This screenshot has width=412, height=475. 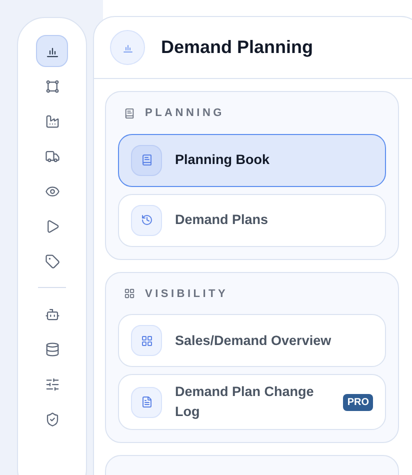 I want to click on tag-icon, so click(x=52, y=261).